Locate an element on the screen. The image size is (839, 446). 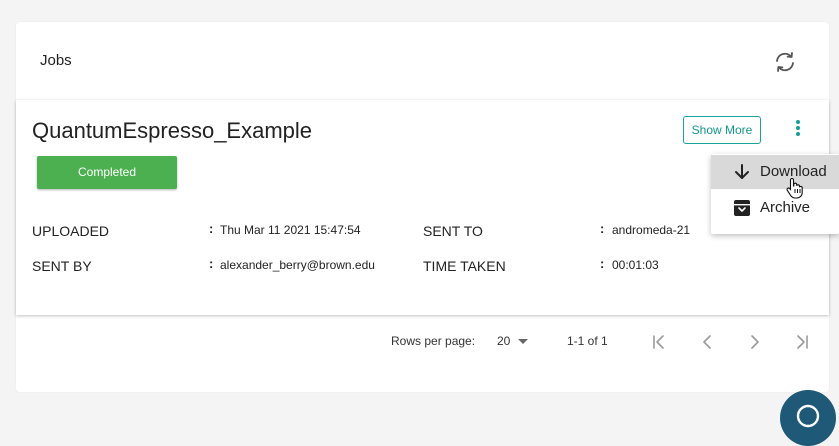
more-vertical-icon is located at coordinates (798, 131).